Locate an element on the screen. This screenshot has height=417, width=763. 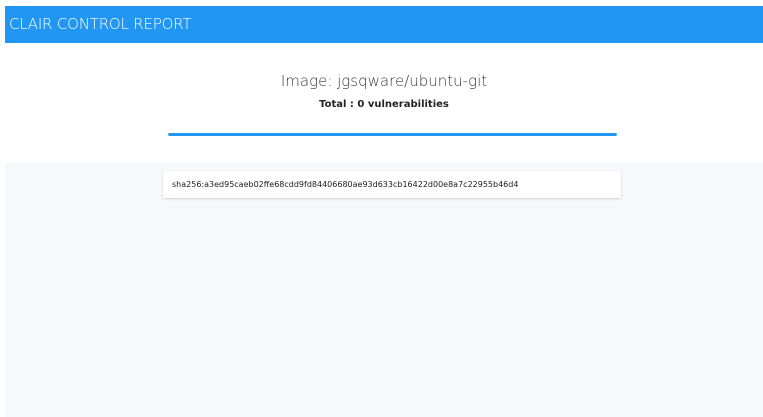
app-bar: CLAIR CONTROL REPORT is located at coordinates (384, 24).